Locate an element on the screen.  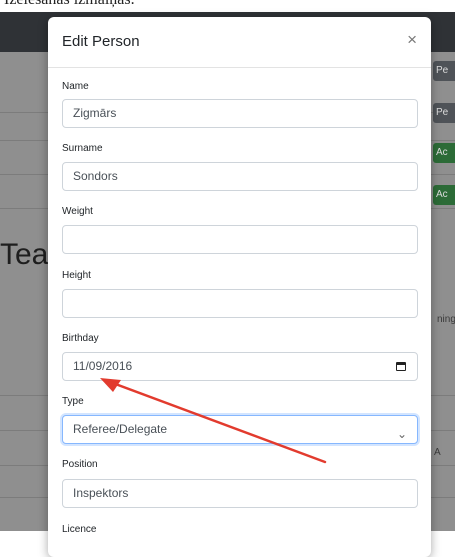
height-input is located at coordinates (240, 303).